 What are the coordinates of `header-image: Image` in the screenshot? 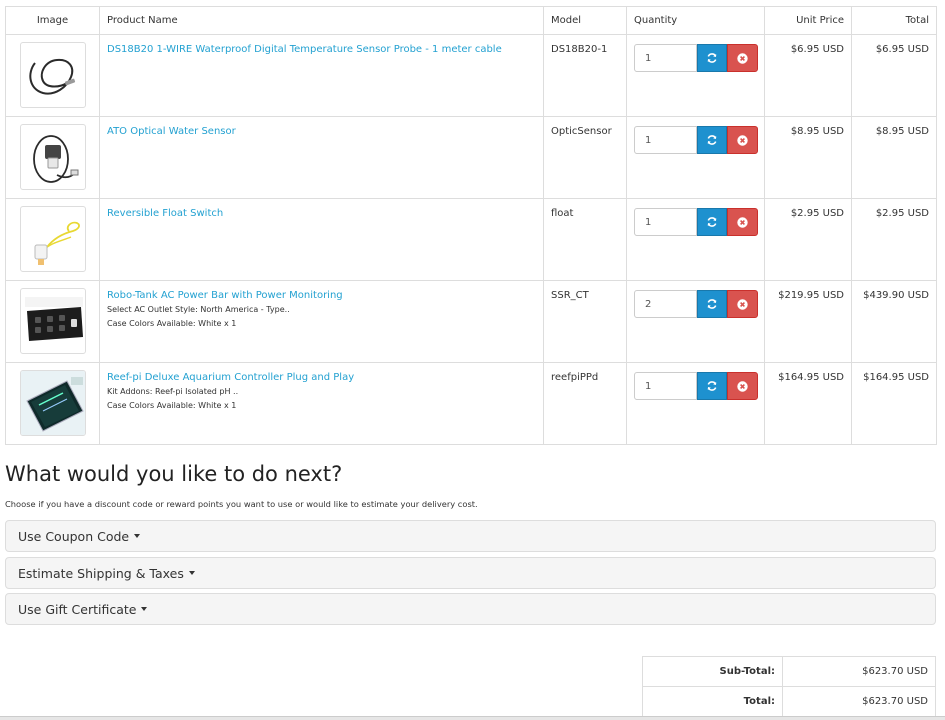 It's located at (52, 20).